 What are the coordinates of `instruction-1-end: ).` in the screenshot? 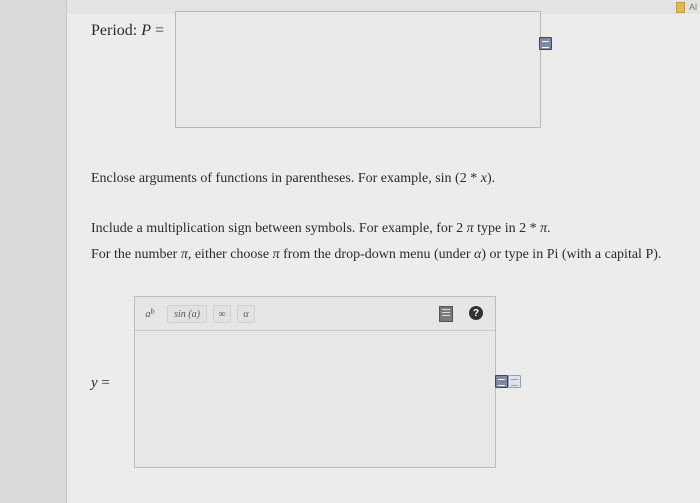 It's located at (491, 178).